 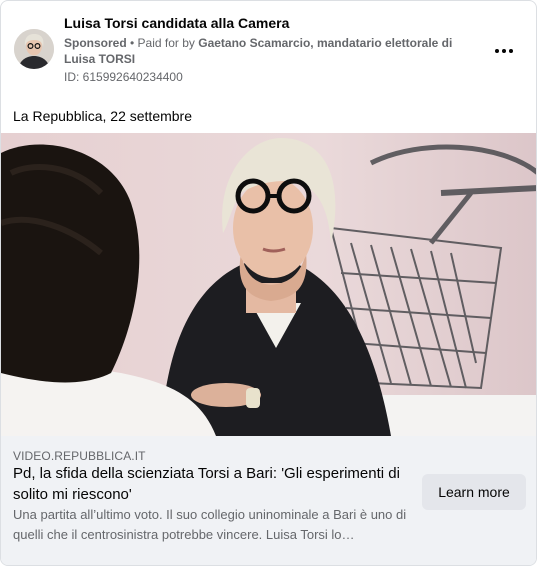 I want to click on ad-id: ID: 615992640234400, so click(x=123, y=77).